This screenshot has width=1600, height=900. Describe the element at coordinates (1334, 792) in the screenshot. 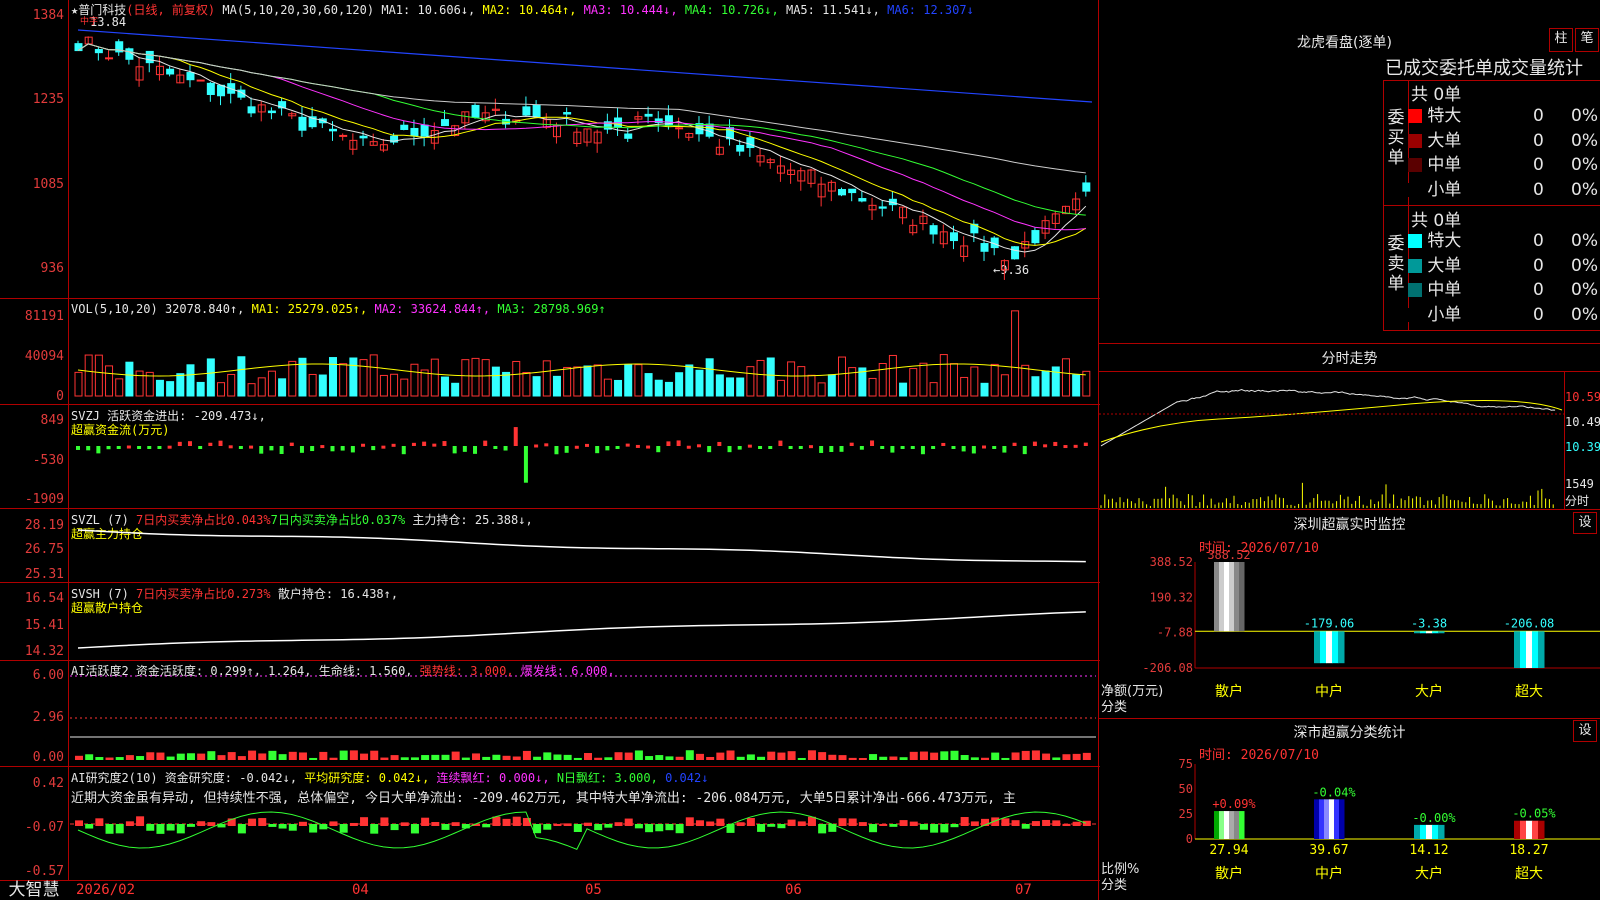

I see `bar-change-label: -0.04%` at that location.